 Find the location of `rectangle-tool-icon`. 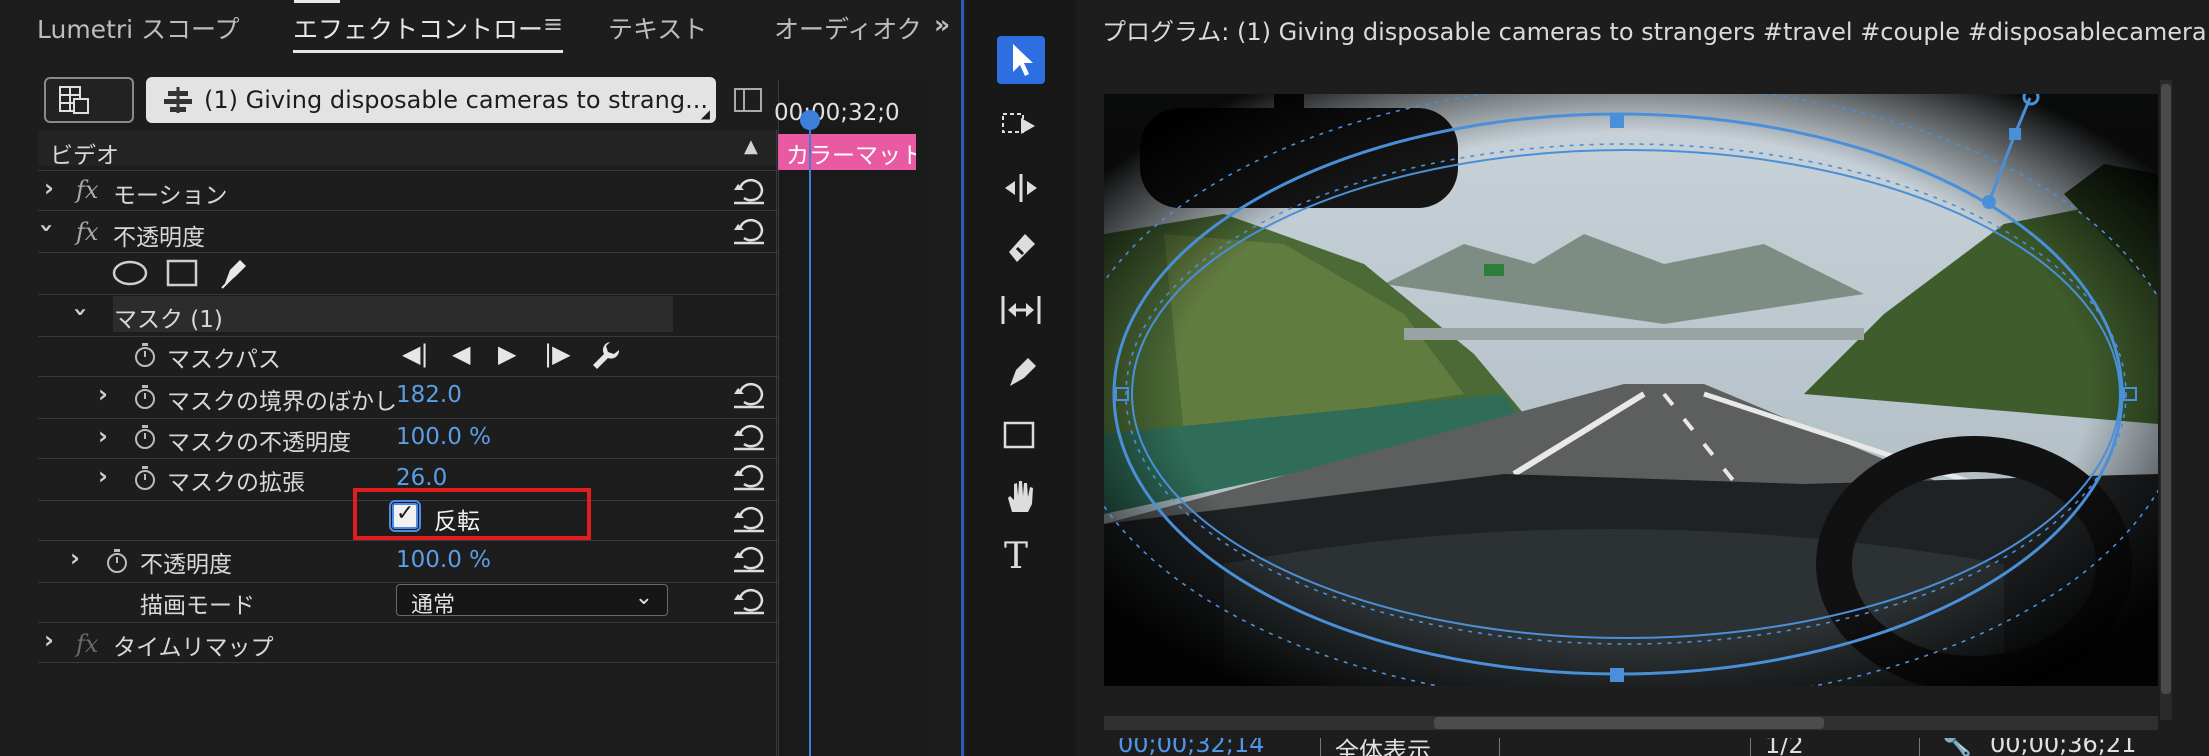

rectangle-tool-icon is located at coordinates (1021, 436).